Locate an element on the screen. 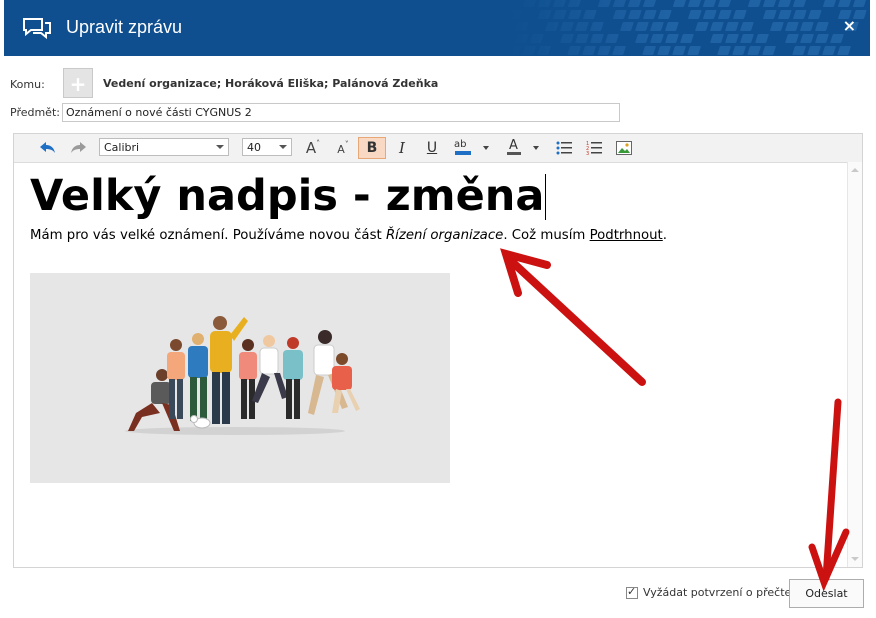  grow-font-button: A ˄ is located at coordinates (313, 148).